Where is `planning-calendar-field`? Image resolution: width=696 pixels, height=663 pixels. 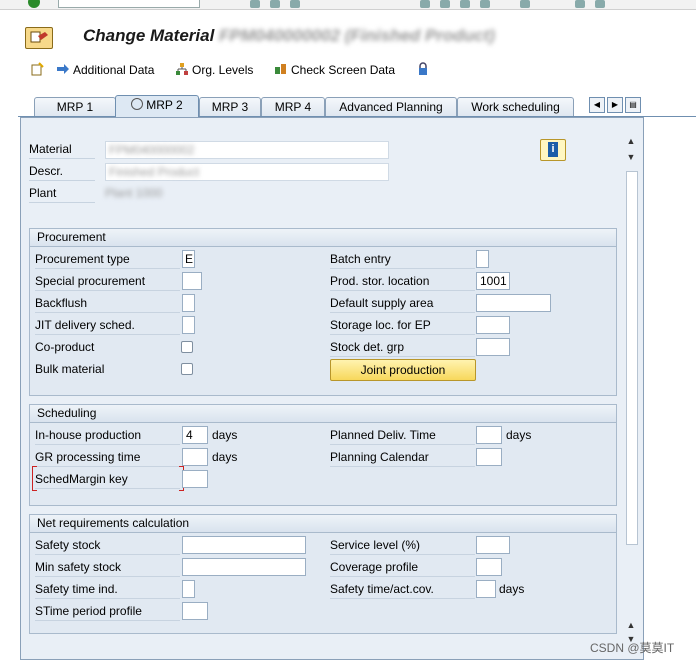
planning-calendar-field is located at coordinates (489, 457).